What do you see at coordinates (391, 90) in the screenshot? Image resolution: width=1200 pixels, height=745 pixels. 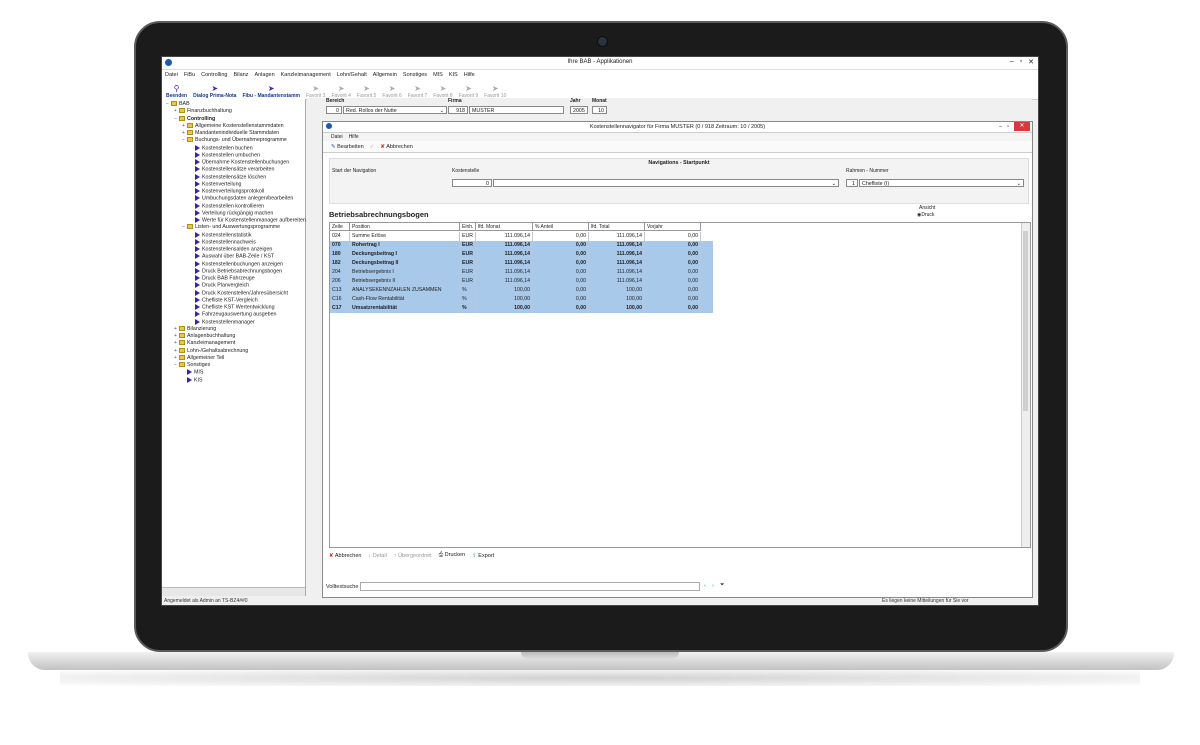 I see `toolbar-button: ➤ Favorit 6` at bounding box center [391, 90].